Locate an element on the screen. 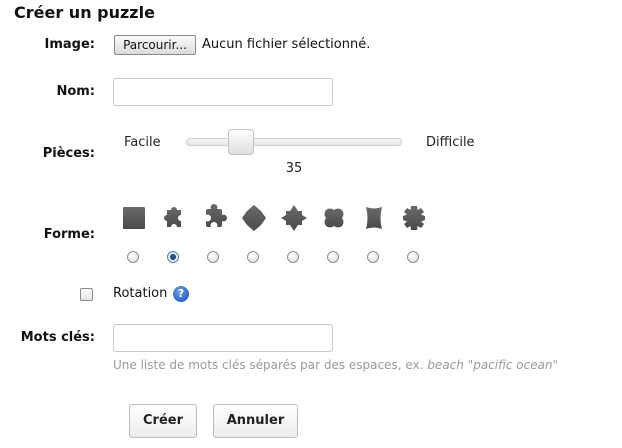  square-piece-icon is located at coordinates (134, 218).